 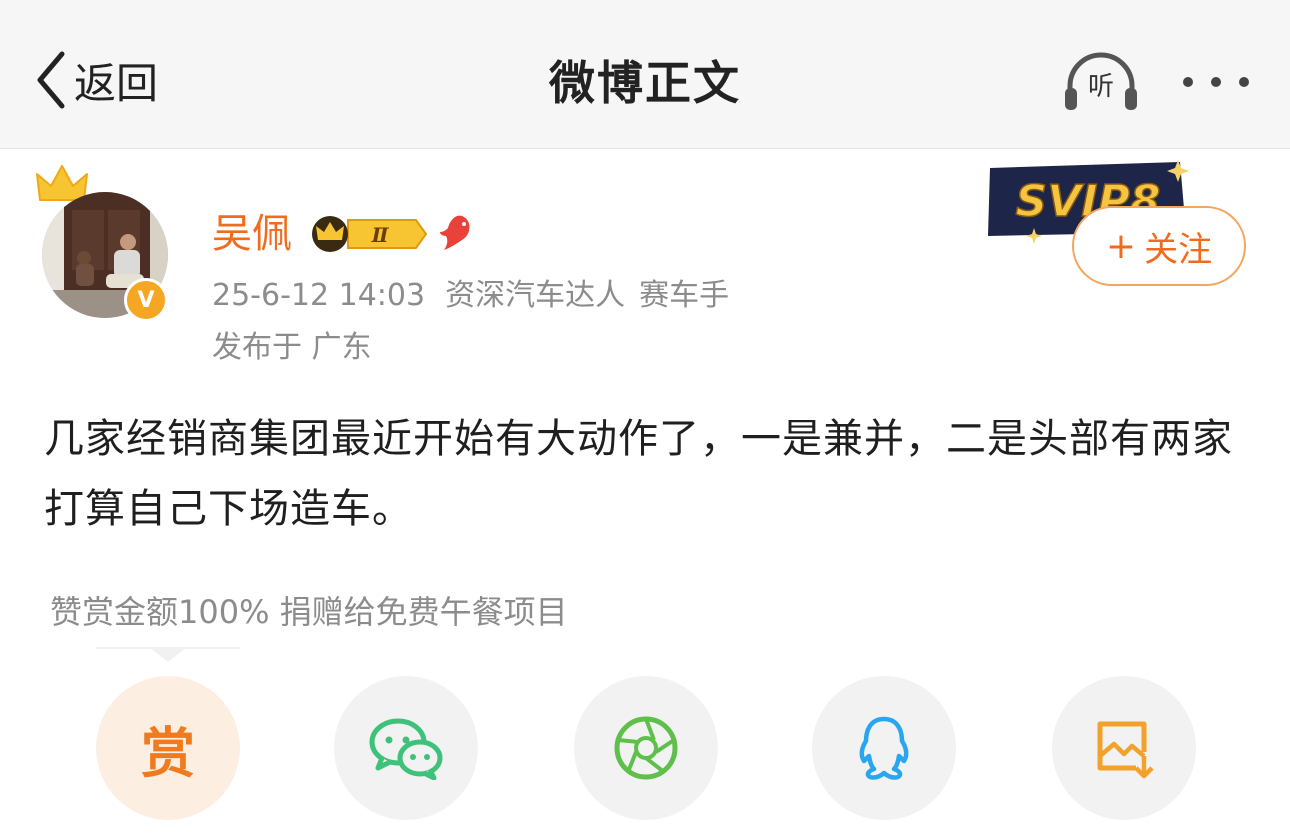 I want to click on koi-fish-icon, so click(x=455, y=232).